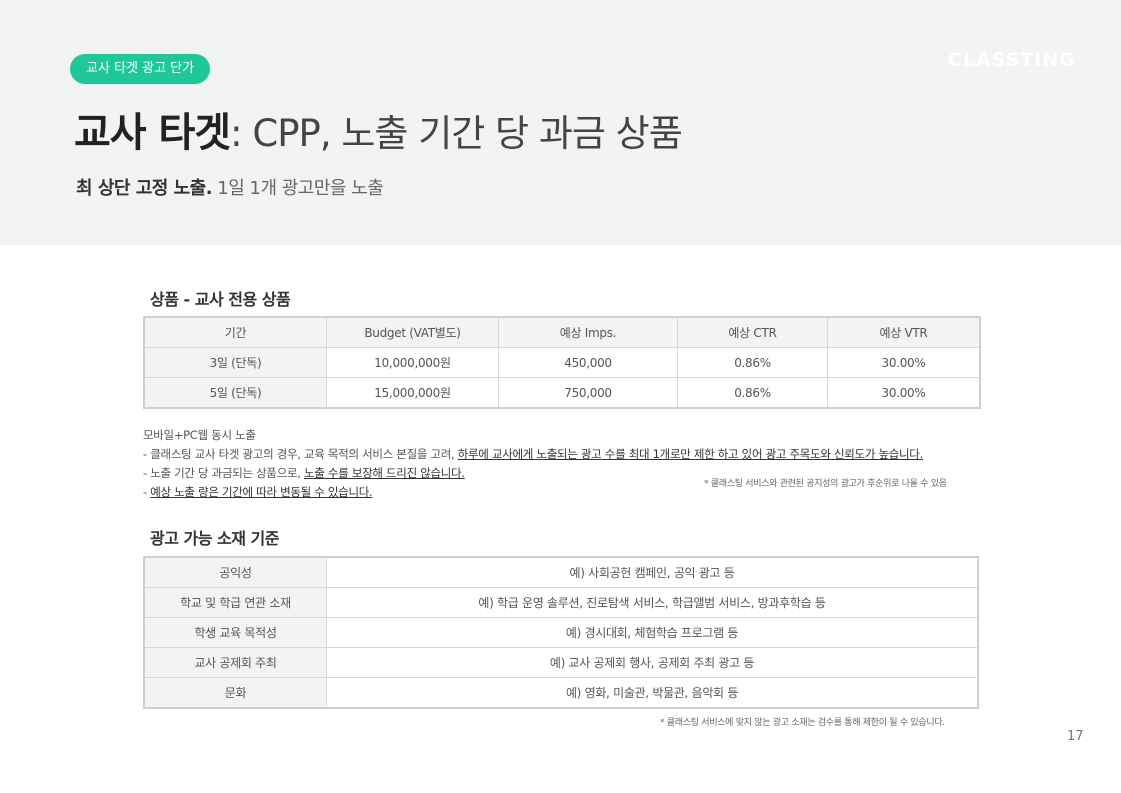 This screenshot has height=793, width=1121. I want to click on title-light: : CPP, 노출 기간 당 과금 상품, so click(456, 133).